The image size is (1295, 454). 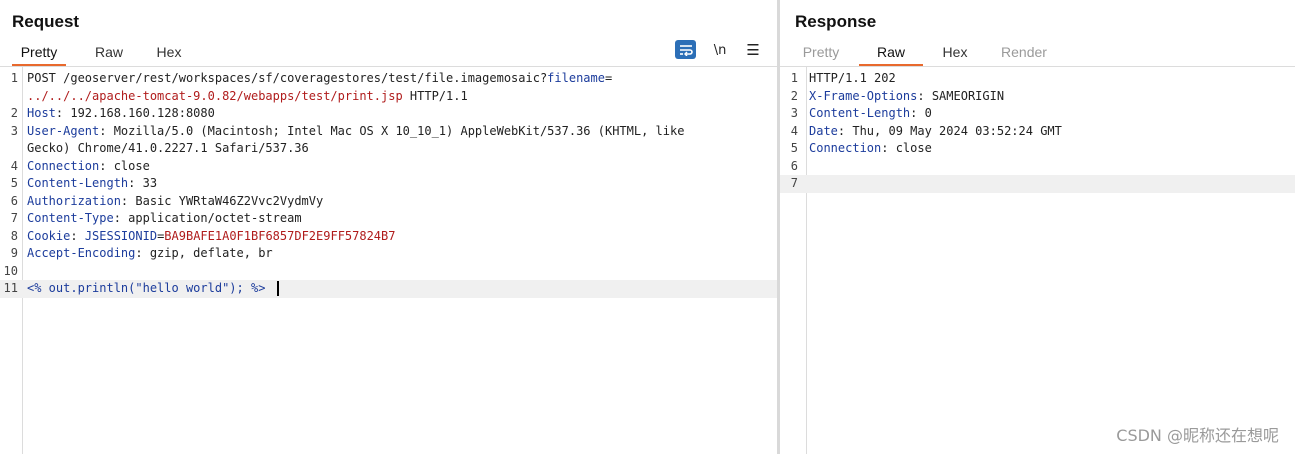 What do you see at coordinates (949, 130) in the screenshot?
I see `header-value: : Thu, 09 May 2024 03:52:24 GMT` at bounding box center [949, 130].